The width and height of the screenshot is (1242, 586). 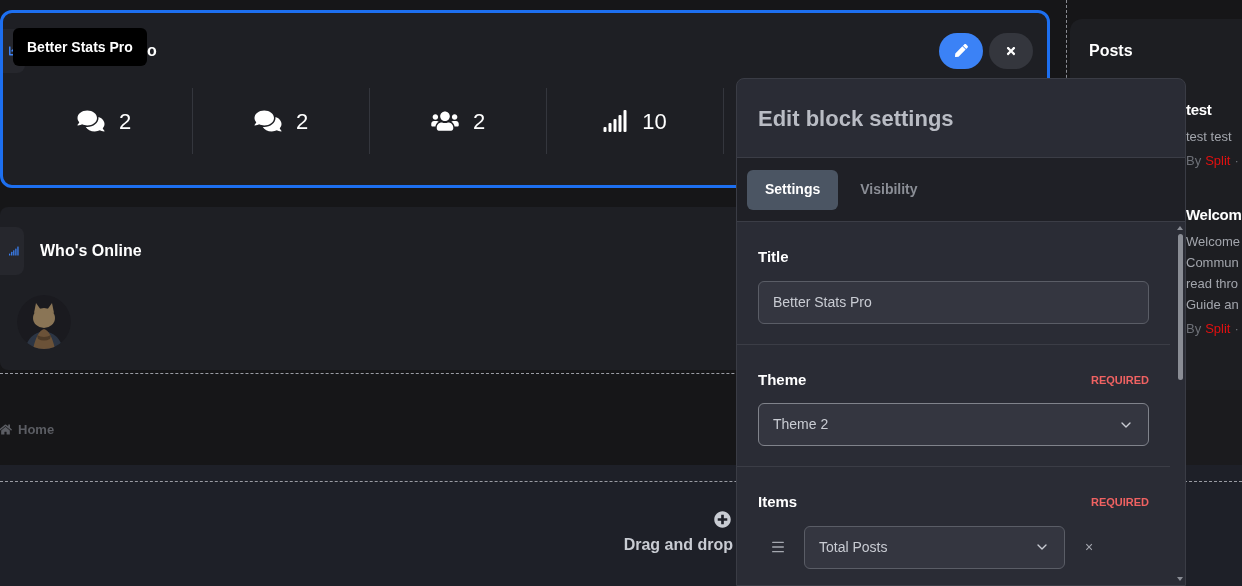 What do you see at coordinates (1199, 110) in the screenshot?
I see `post-title: test` at bounding box center [1199, 110].